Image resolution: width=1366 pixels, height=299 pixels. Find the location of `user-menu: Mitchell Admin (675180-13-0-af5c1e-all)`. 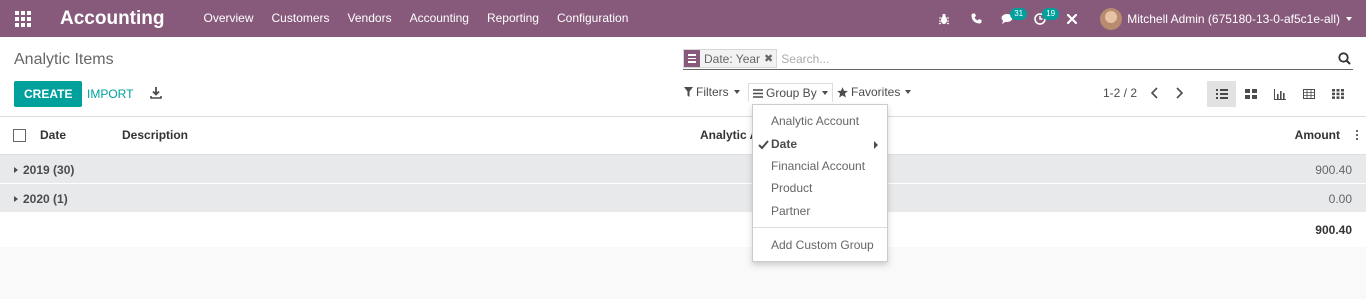

user-menu: Mitchell Admin (675180-13-0-af5c1e-all) is located at coordinates (1226, 18).